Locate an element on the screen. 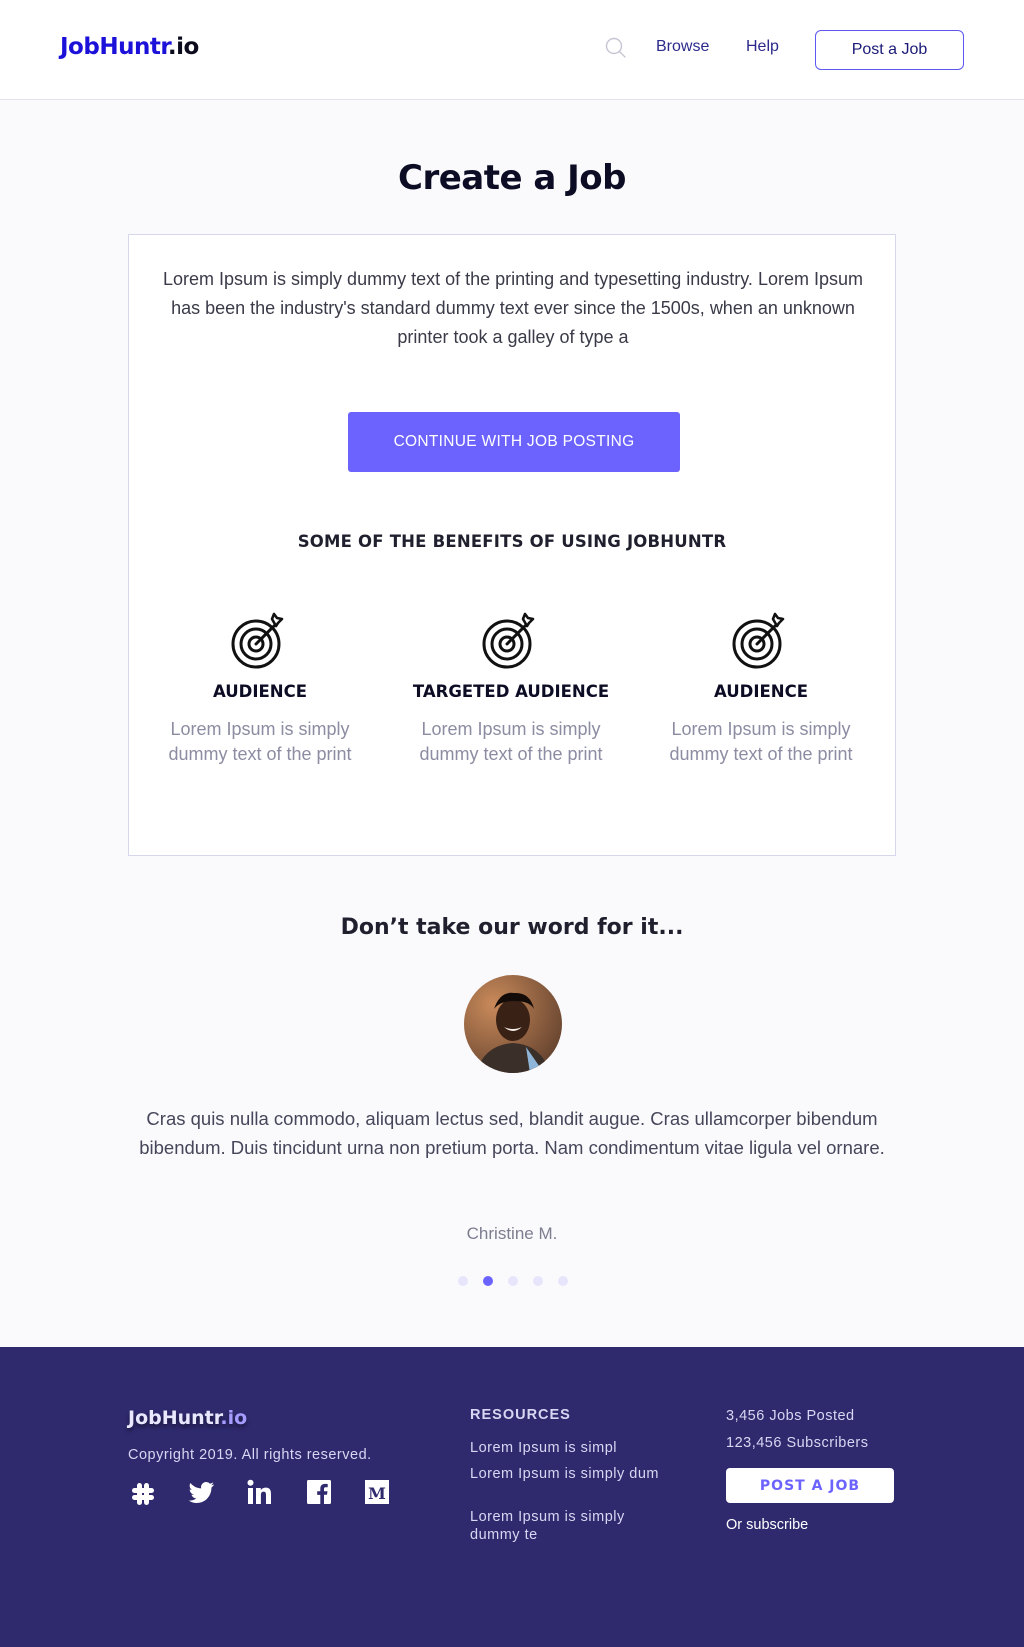 The width and height of the screenshot is (1024, 1647). svg-text: M is located at coordinates (377, 1493).